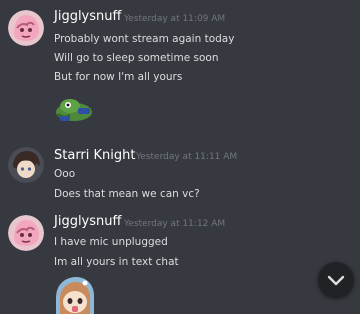 This screenshot has width=360, height=314. I want to click on jump-to-present-button, so click(336, 280).